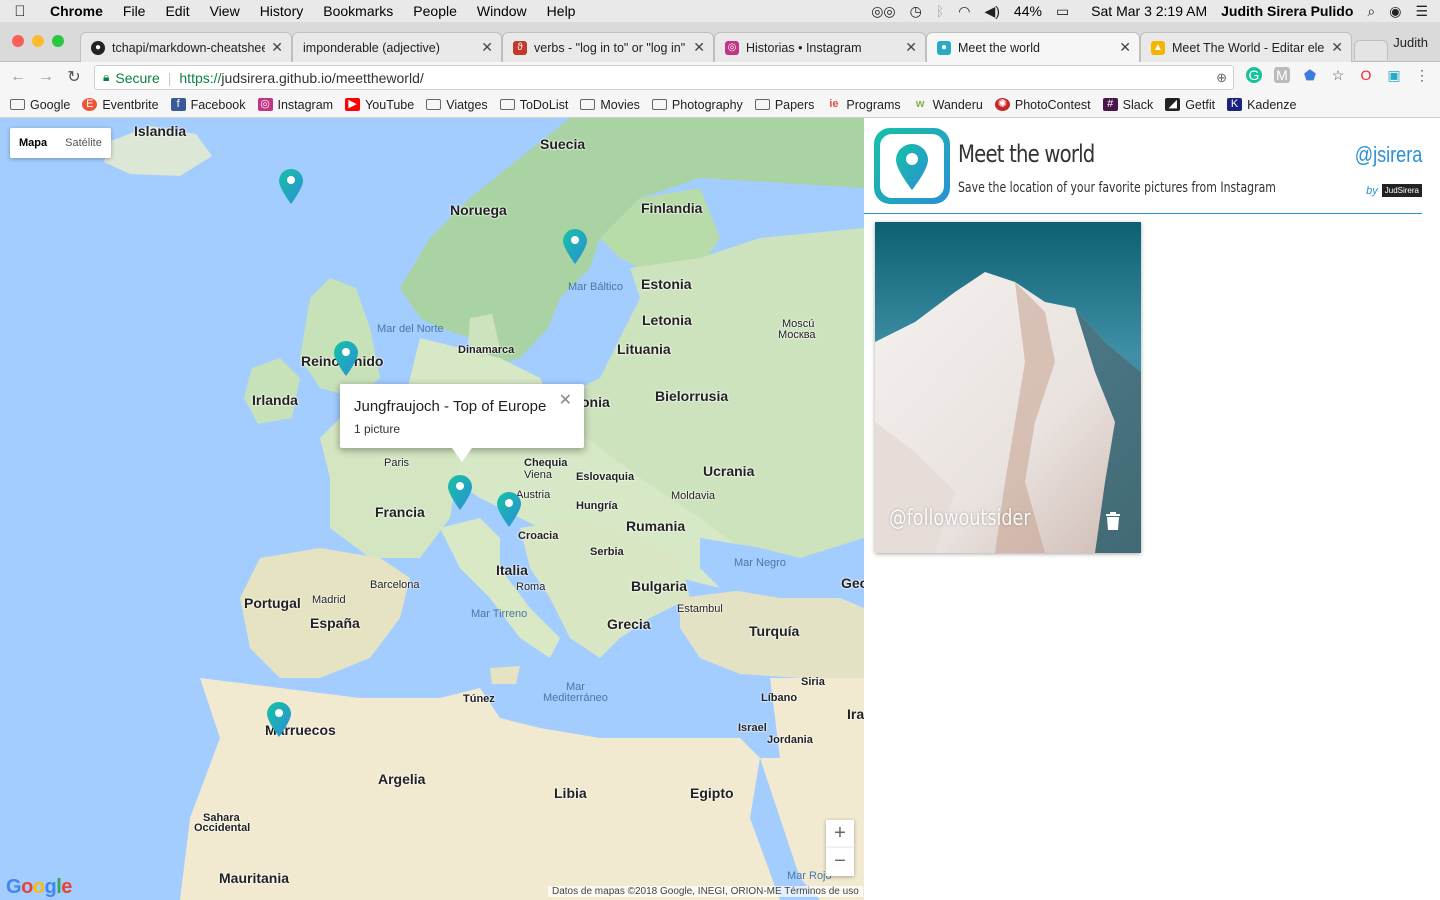  Describe the element at coordinates (1190, 105) in the screenshot. I see `bookmark-getfit: ◢ Getfit` at that location.